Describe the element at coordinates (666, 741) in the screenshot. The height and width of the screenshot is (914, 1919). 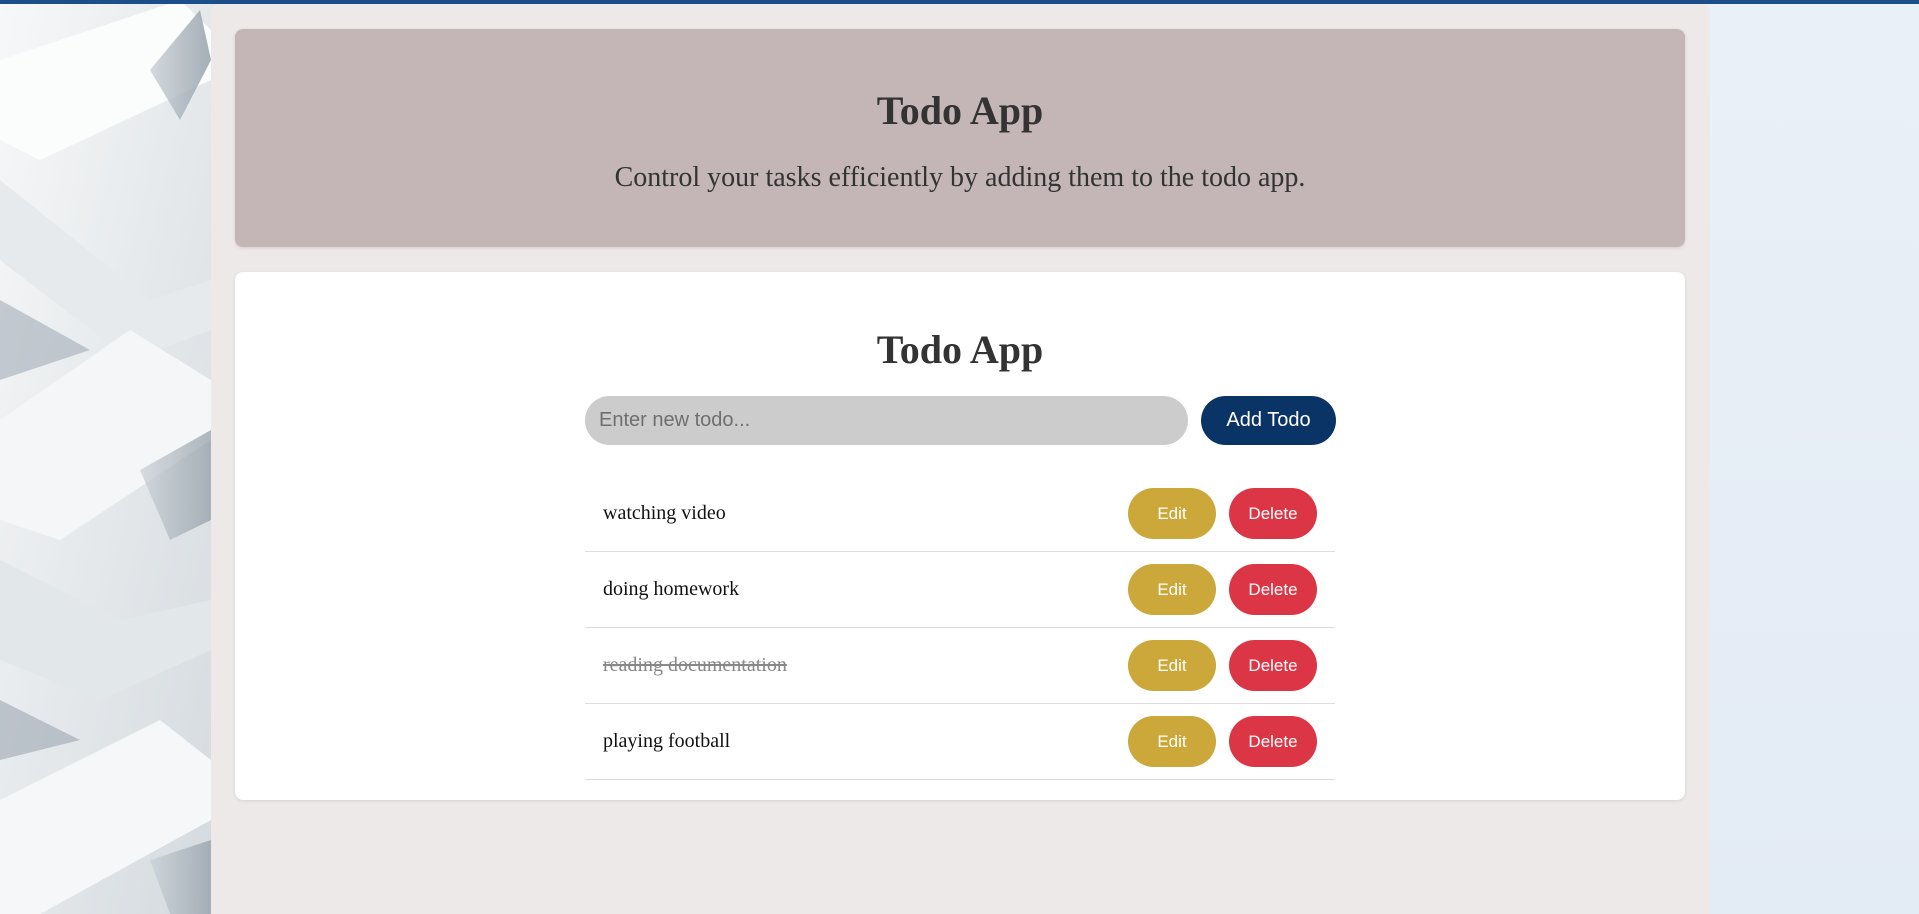
I see `todo-text: playing football` at that location.